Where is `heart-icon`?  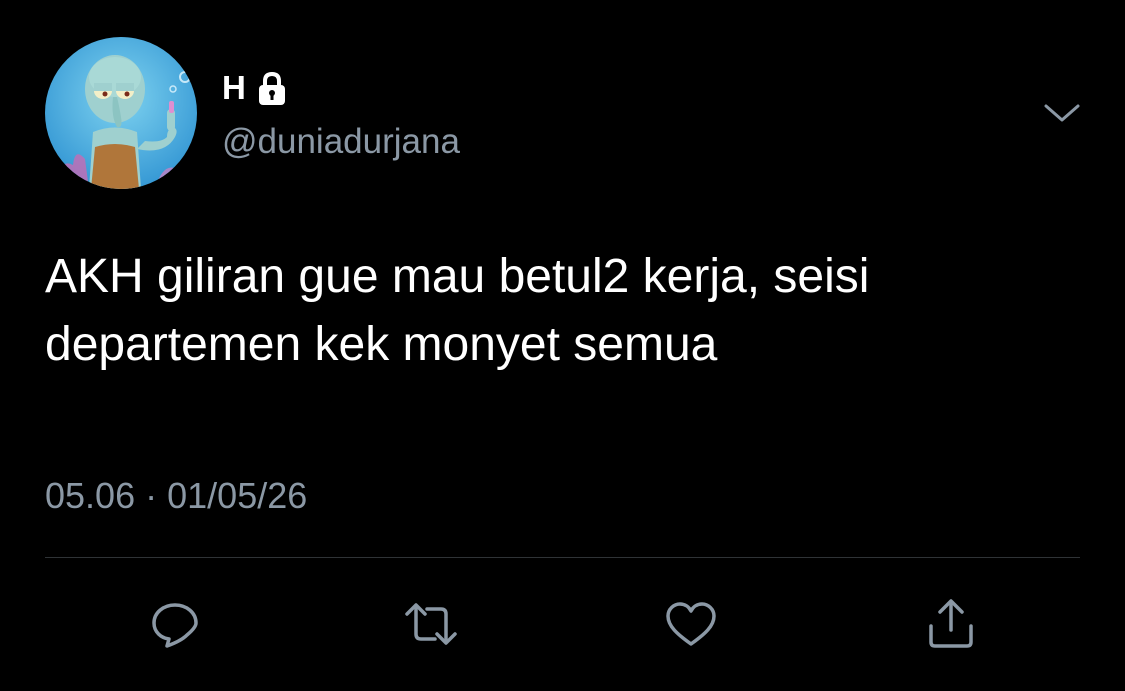
heart-icon is located at coordinates (691, 624).